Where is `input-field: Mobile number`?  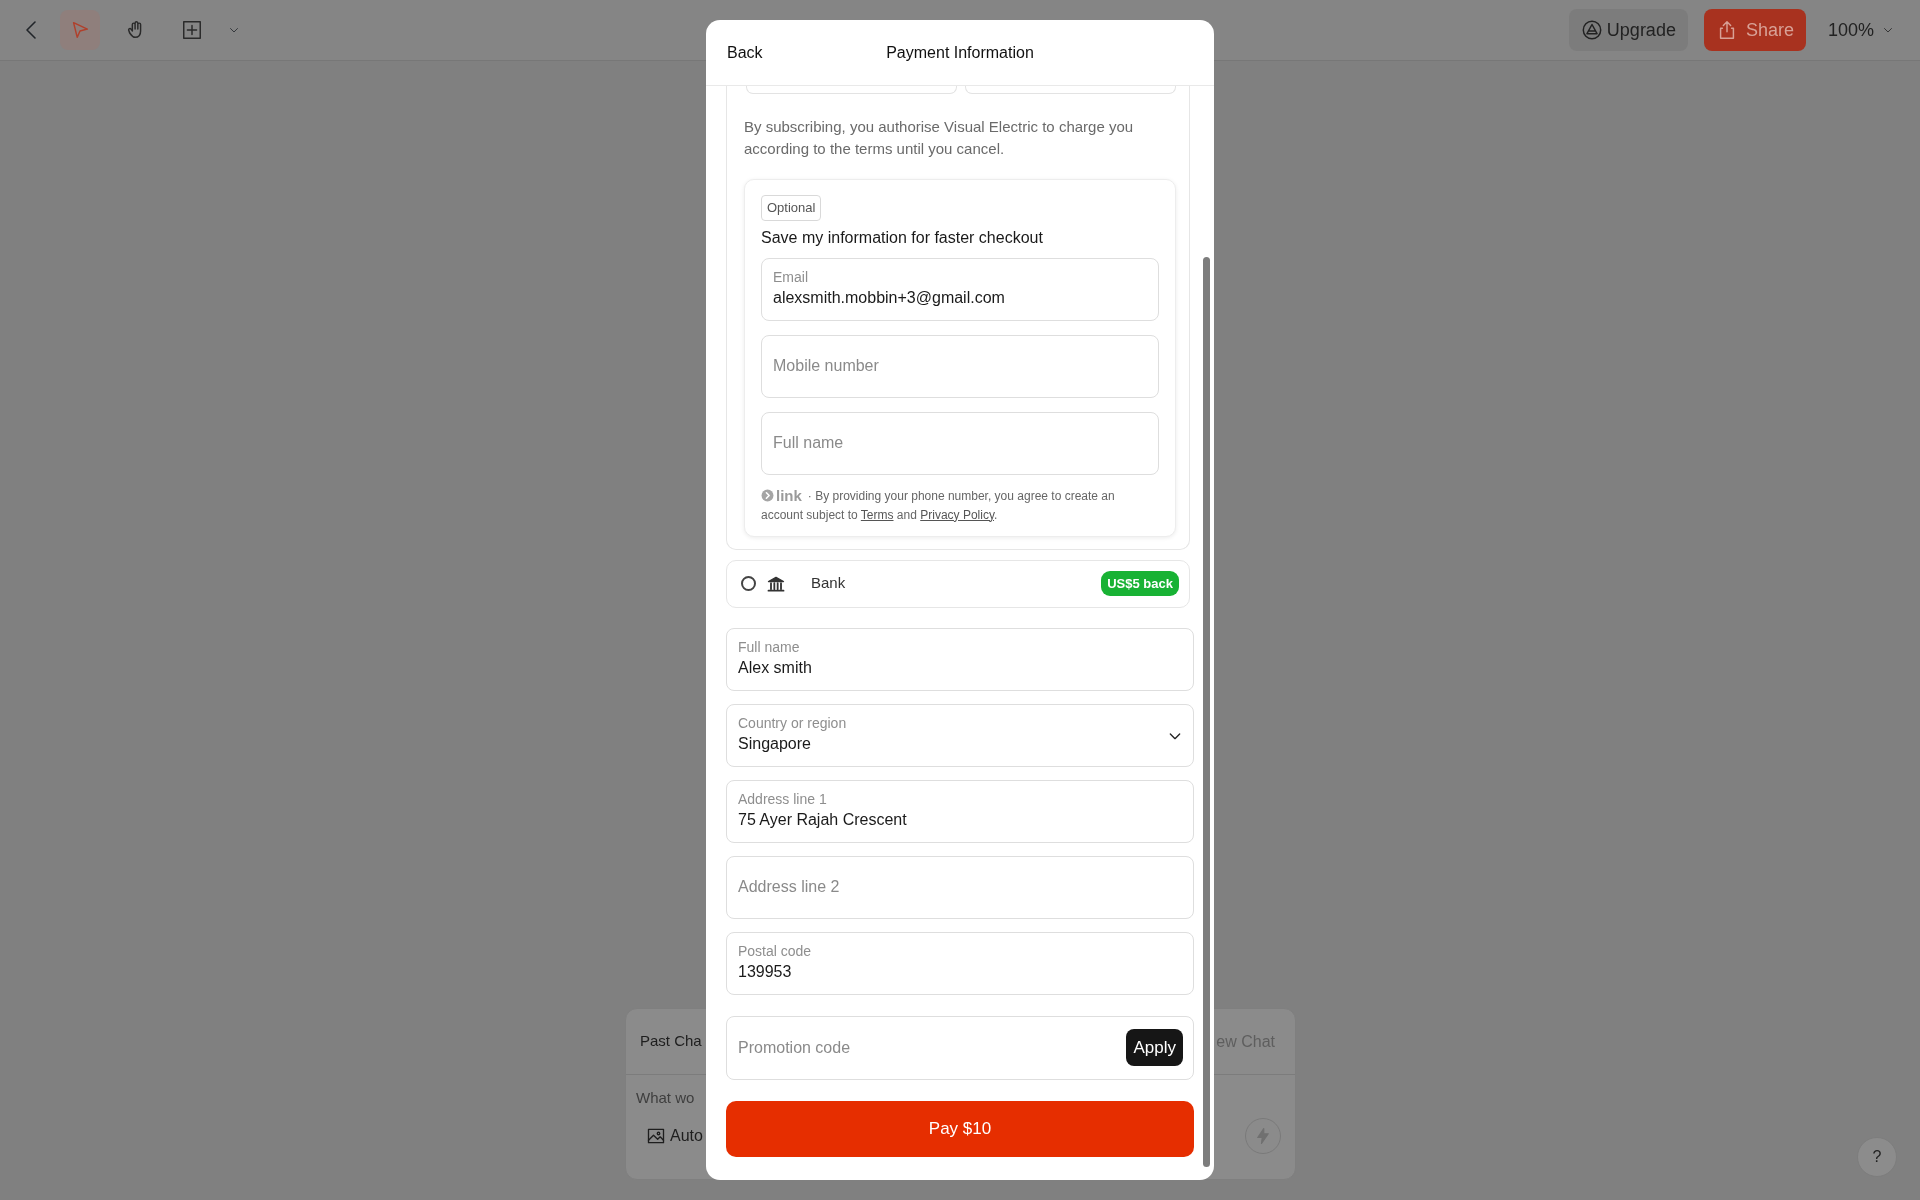
input-field: Mobile number is located at coordinates (960, 366).